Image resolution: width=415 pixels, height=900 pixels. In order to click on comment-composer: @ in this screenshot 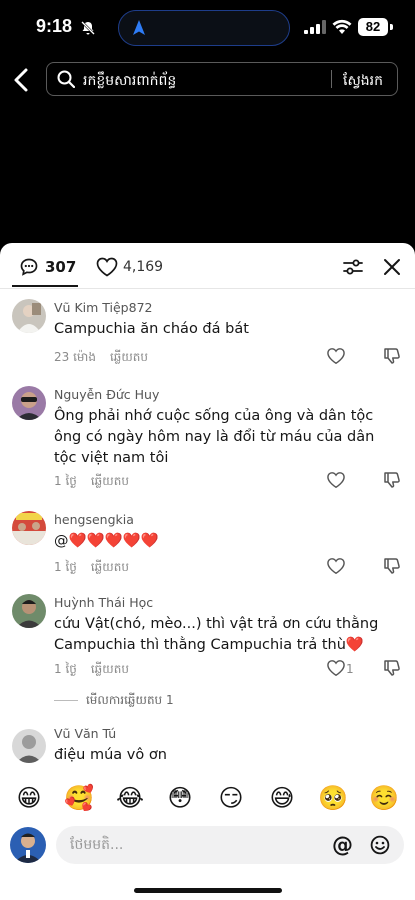, I will do `click(207, 861)`.